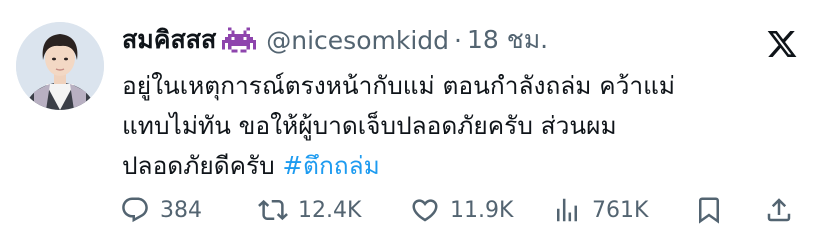  I want to click on like-button: 11.9K, so click(461, 210).